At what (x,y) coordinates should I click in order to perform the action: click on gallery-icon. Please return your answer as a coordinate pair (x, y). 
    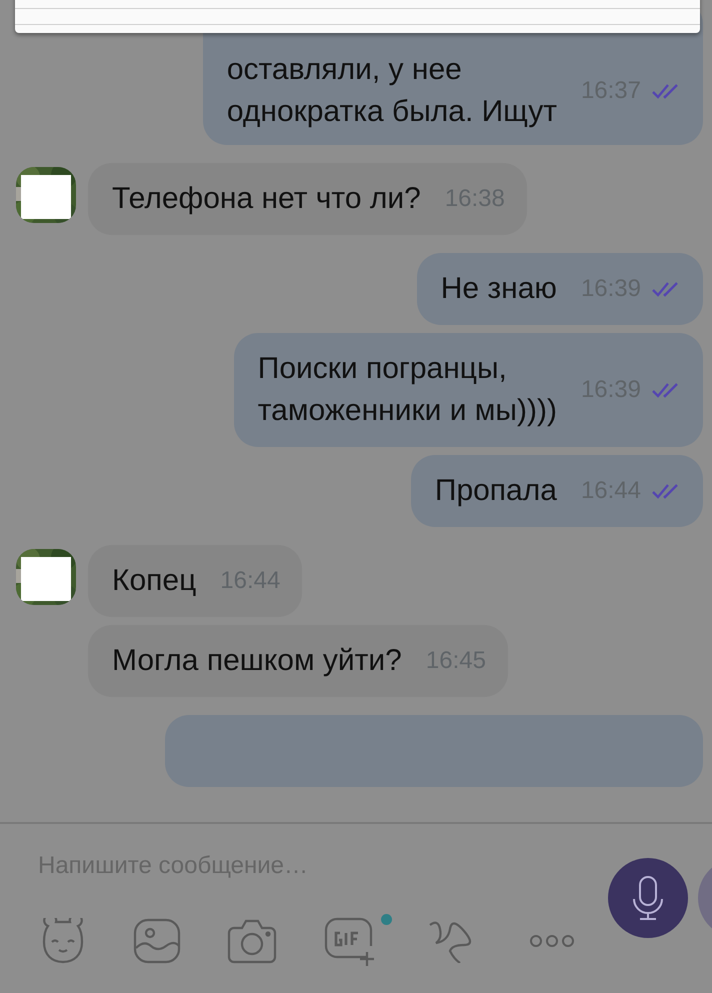
    Looking at the image, I should click on (157, 941).